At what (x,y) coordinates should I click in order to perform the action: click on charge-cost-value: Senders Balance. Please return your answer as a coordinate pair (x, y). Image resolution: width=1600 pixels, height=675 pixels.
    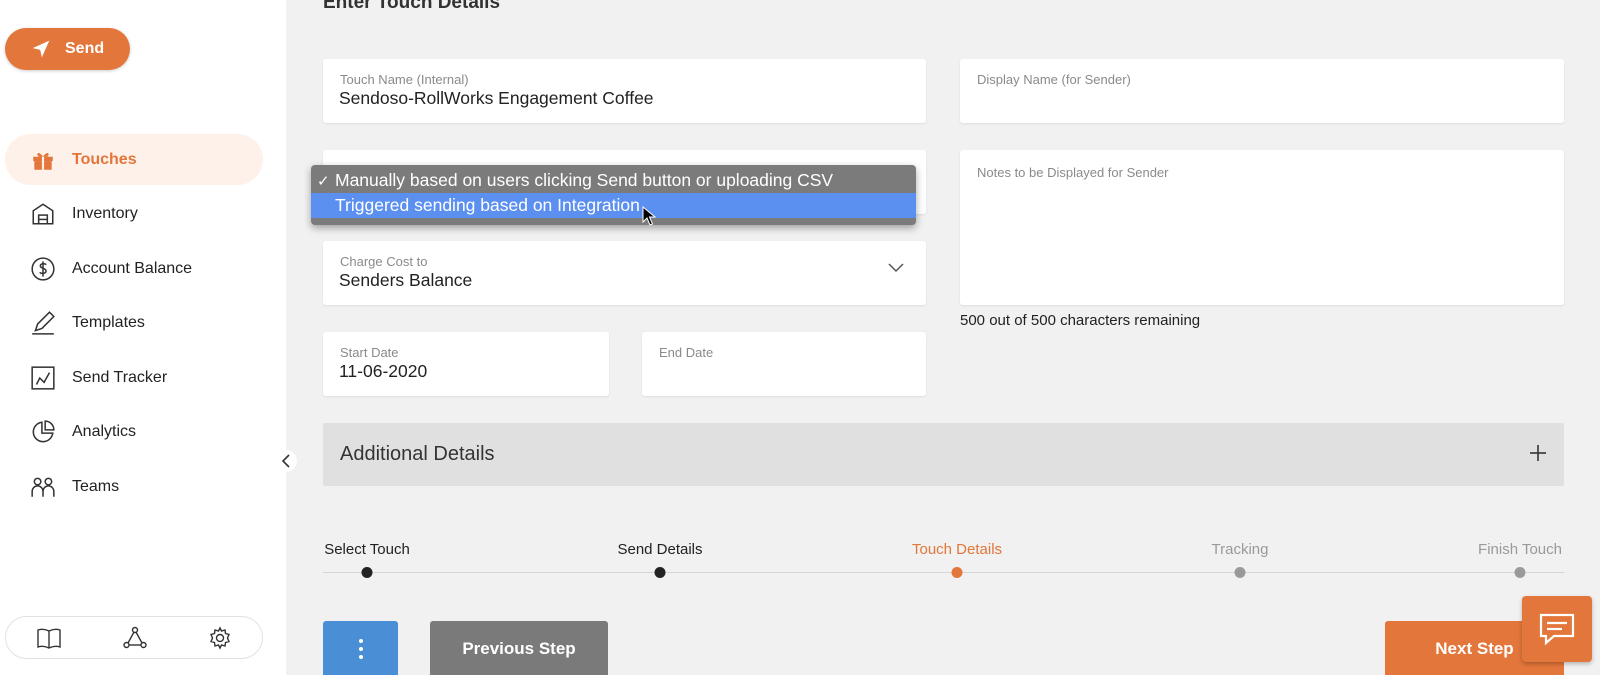
    Looking at the image, I should click on (406, 280).